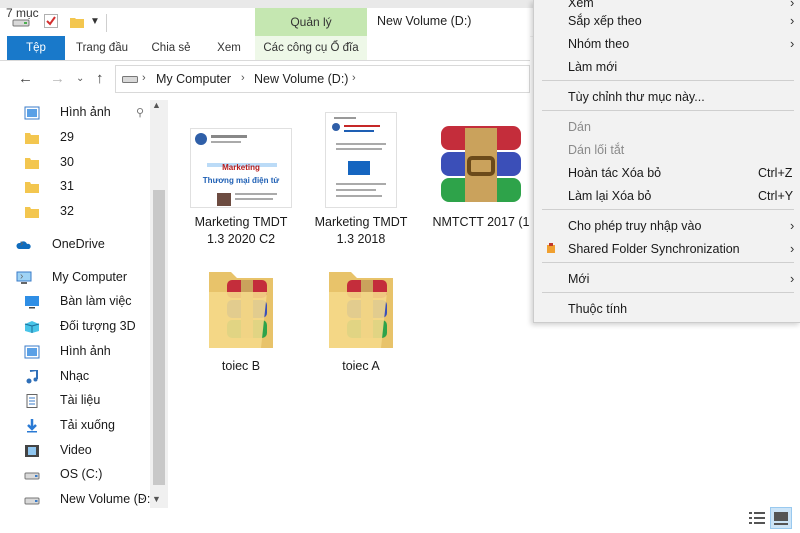  Describe the element at coordinates (90, 277) in the screenshot. I see `sidebar-item-label: My Computer` at that location.